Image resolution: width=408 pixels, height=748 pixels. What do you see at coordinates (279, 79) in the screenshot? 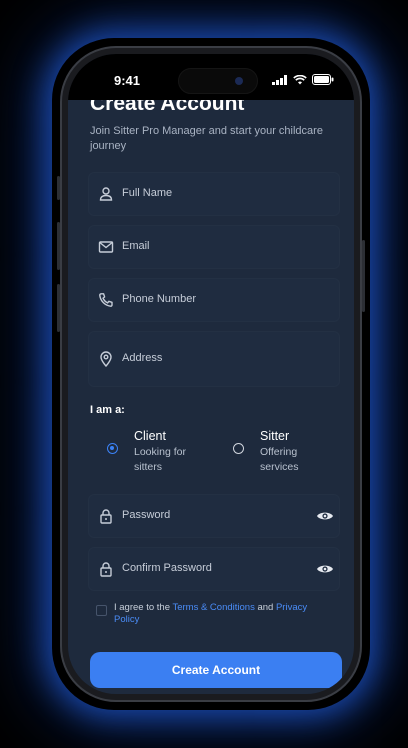
I see `signal-icon` at bounding box center [279, 79].